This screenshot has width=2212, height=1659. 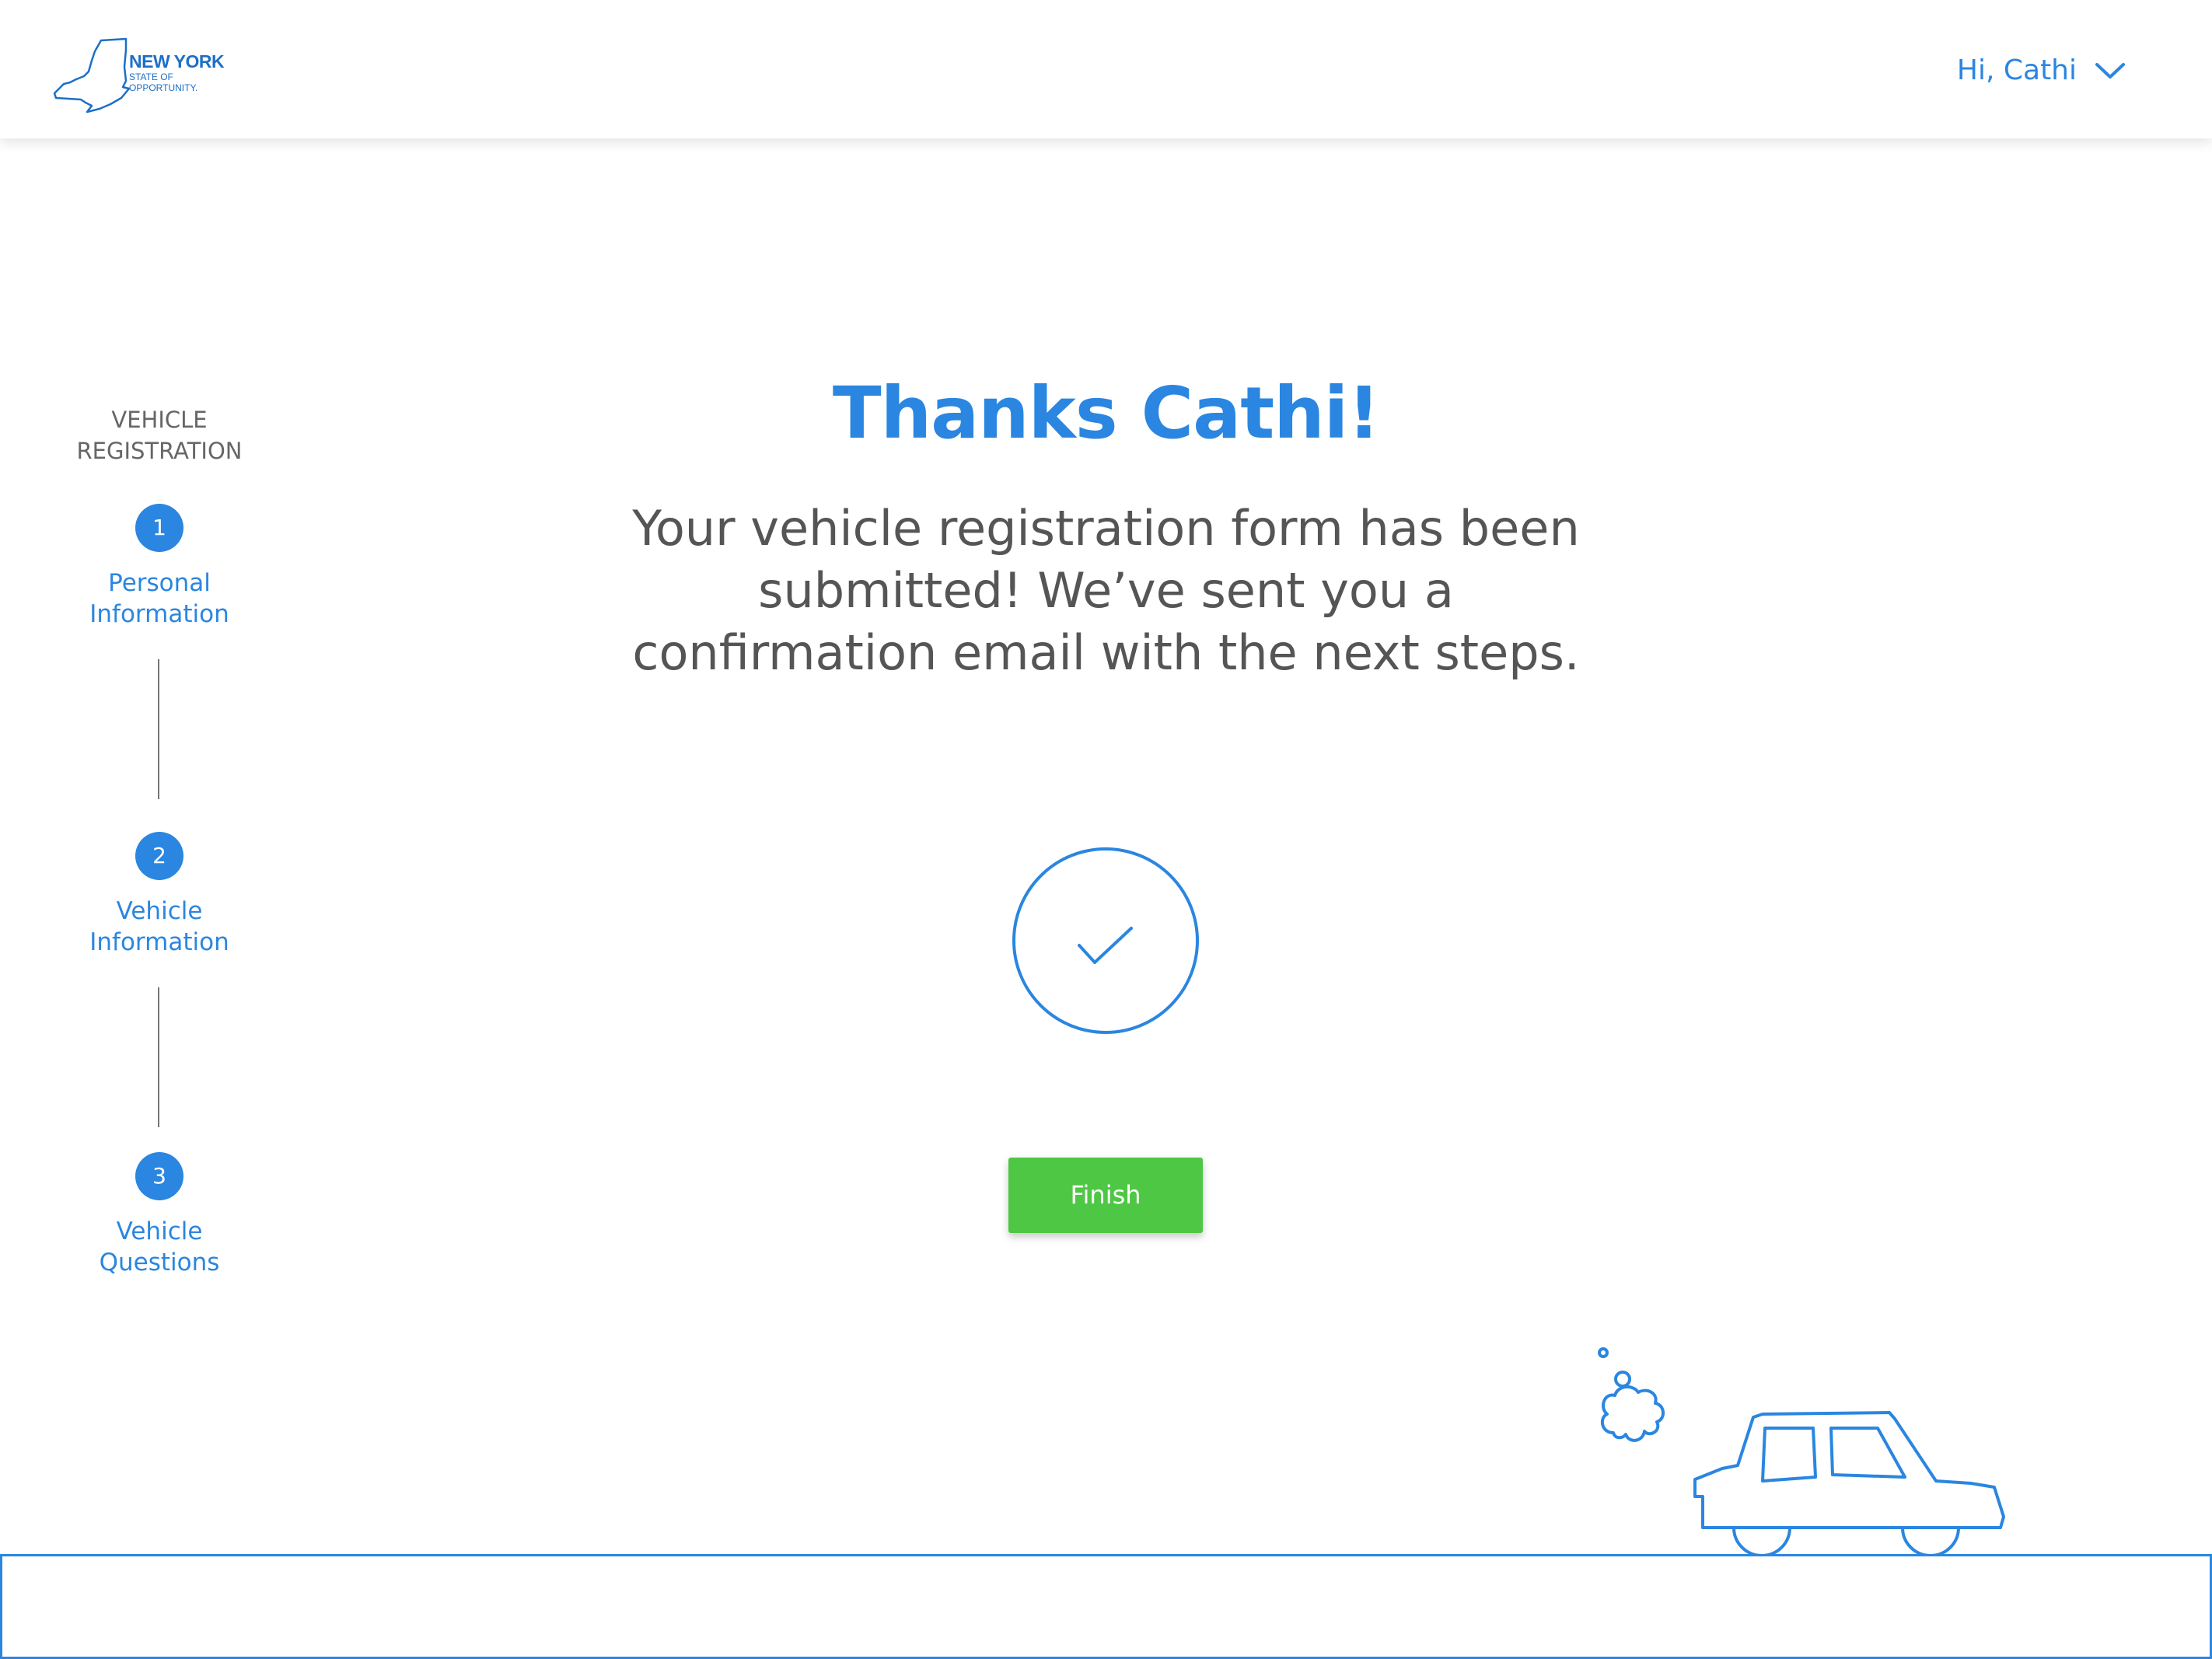 What do you see at coordinates (159, 528) in the screenshot?
I see `step-number-badge: 1` at bounding box center [159, 528].